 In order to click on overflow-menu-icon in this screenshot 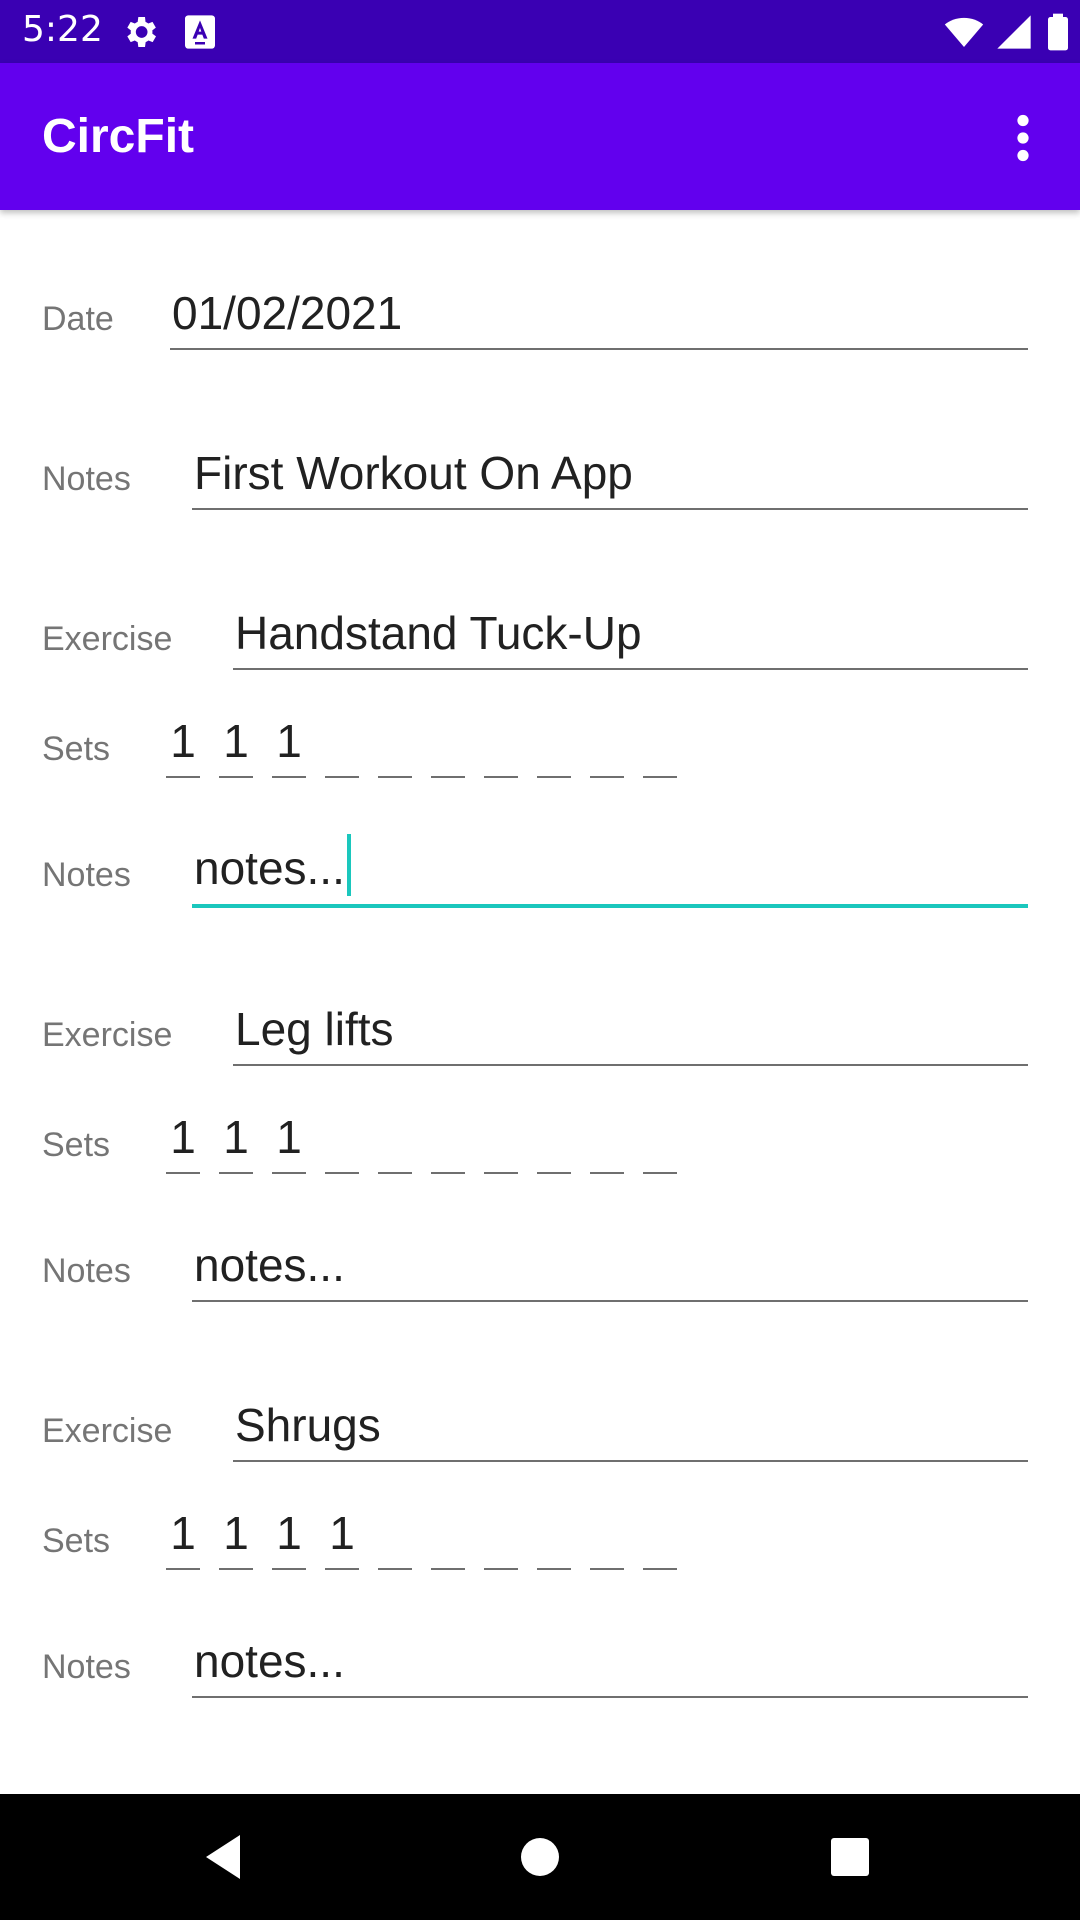, I will do `click(1023, 138)`.